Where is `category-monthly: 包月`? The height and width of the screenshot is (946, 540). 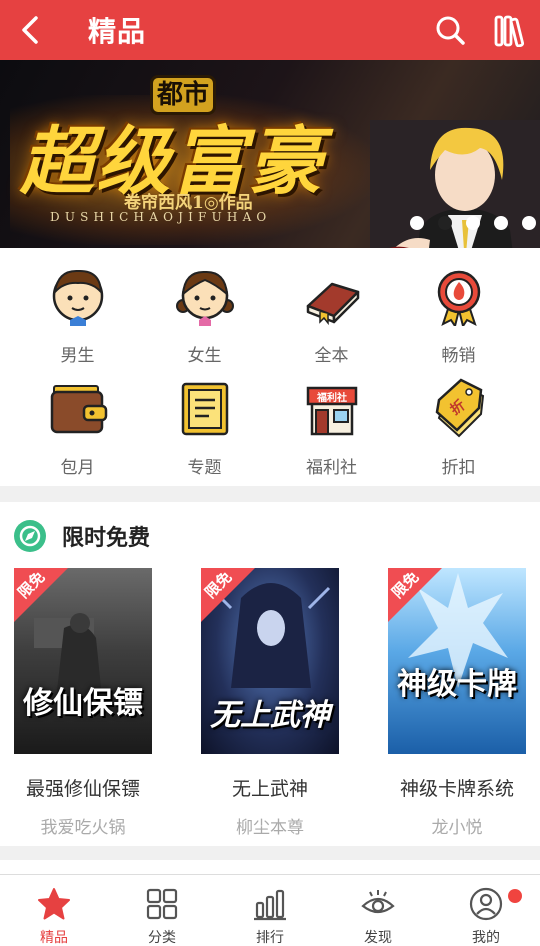
category-monthly: 包月 is located at coordinates (77, 428).